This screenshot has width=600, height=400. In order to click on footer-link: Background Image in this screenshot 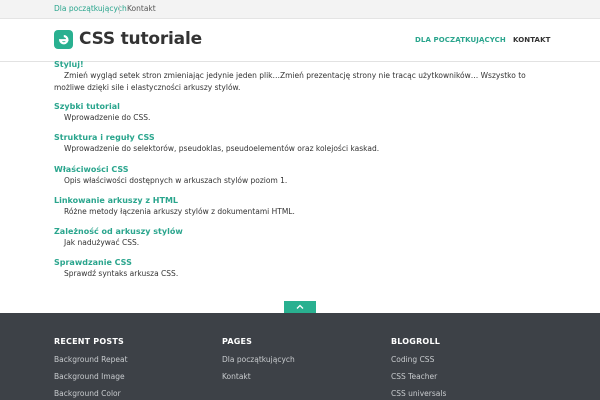, I will do `click(91, 377)`.